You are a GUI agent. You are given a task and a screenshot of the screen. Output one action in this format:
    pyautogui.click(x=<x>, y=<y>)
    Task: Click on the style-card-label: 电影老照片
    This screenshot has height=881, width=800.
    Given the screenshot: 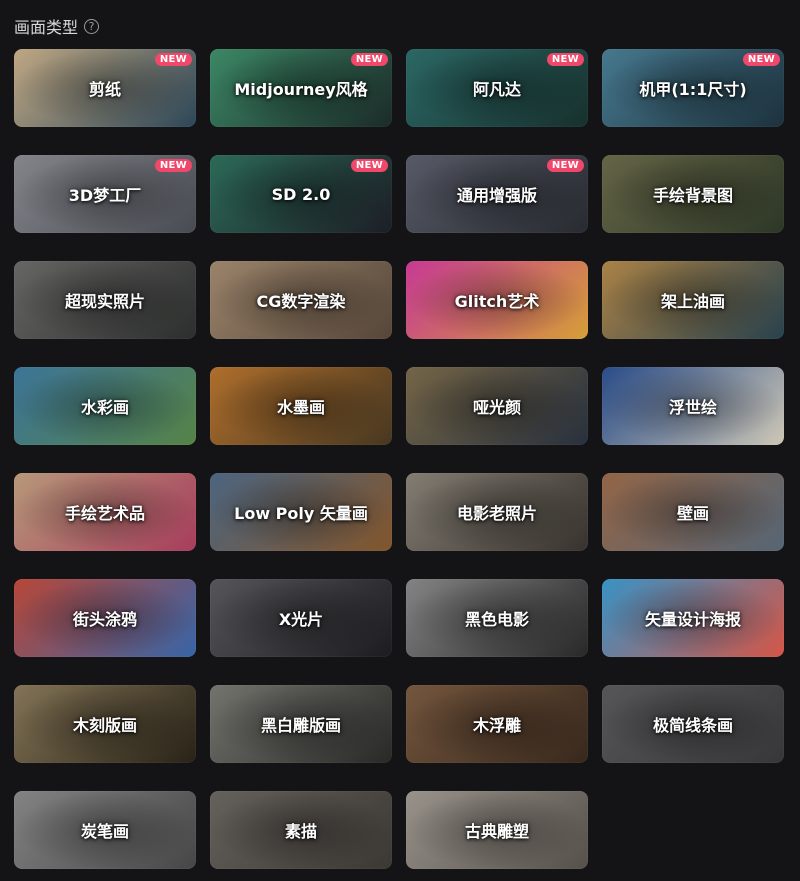 What is the action you would take?
    pyautogui.click(x=496, y=513)
    